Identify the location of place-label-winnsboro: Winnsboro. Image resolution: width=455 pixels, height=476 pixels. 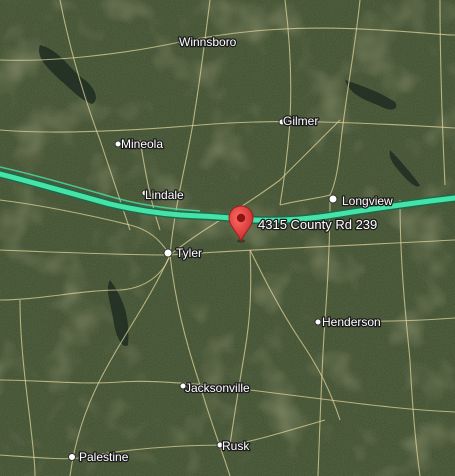
(208, 42).